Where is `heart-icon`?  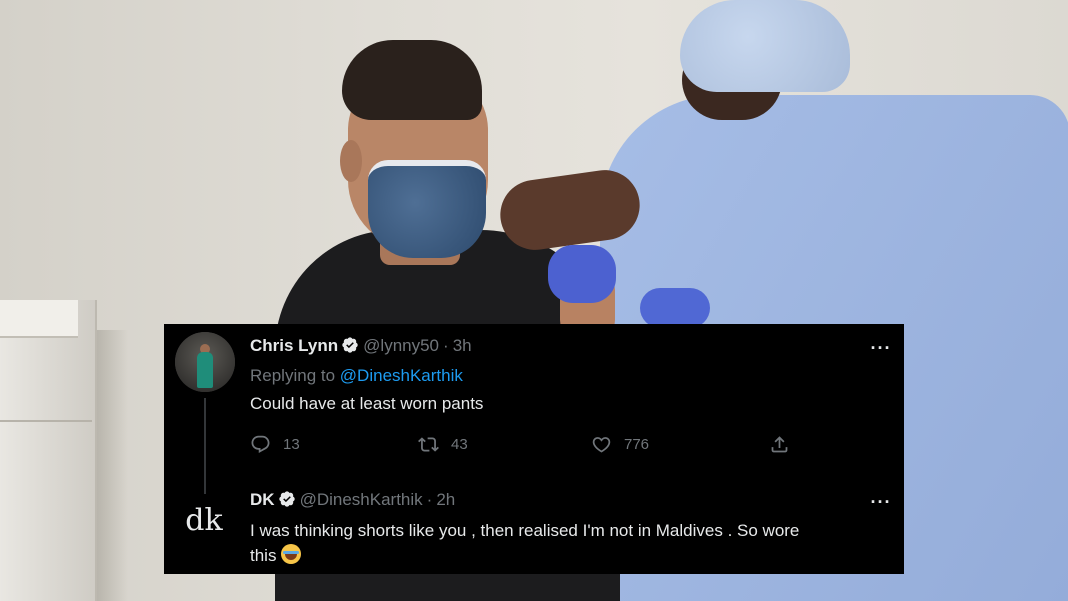
heart-icon is located at coordinates (601, 444).